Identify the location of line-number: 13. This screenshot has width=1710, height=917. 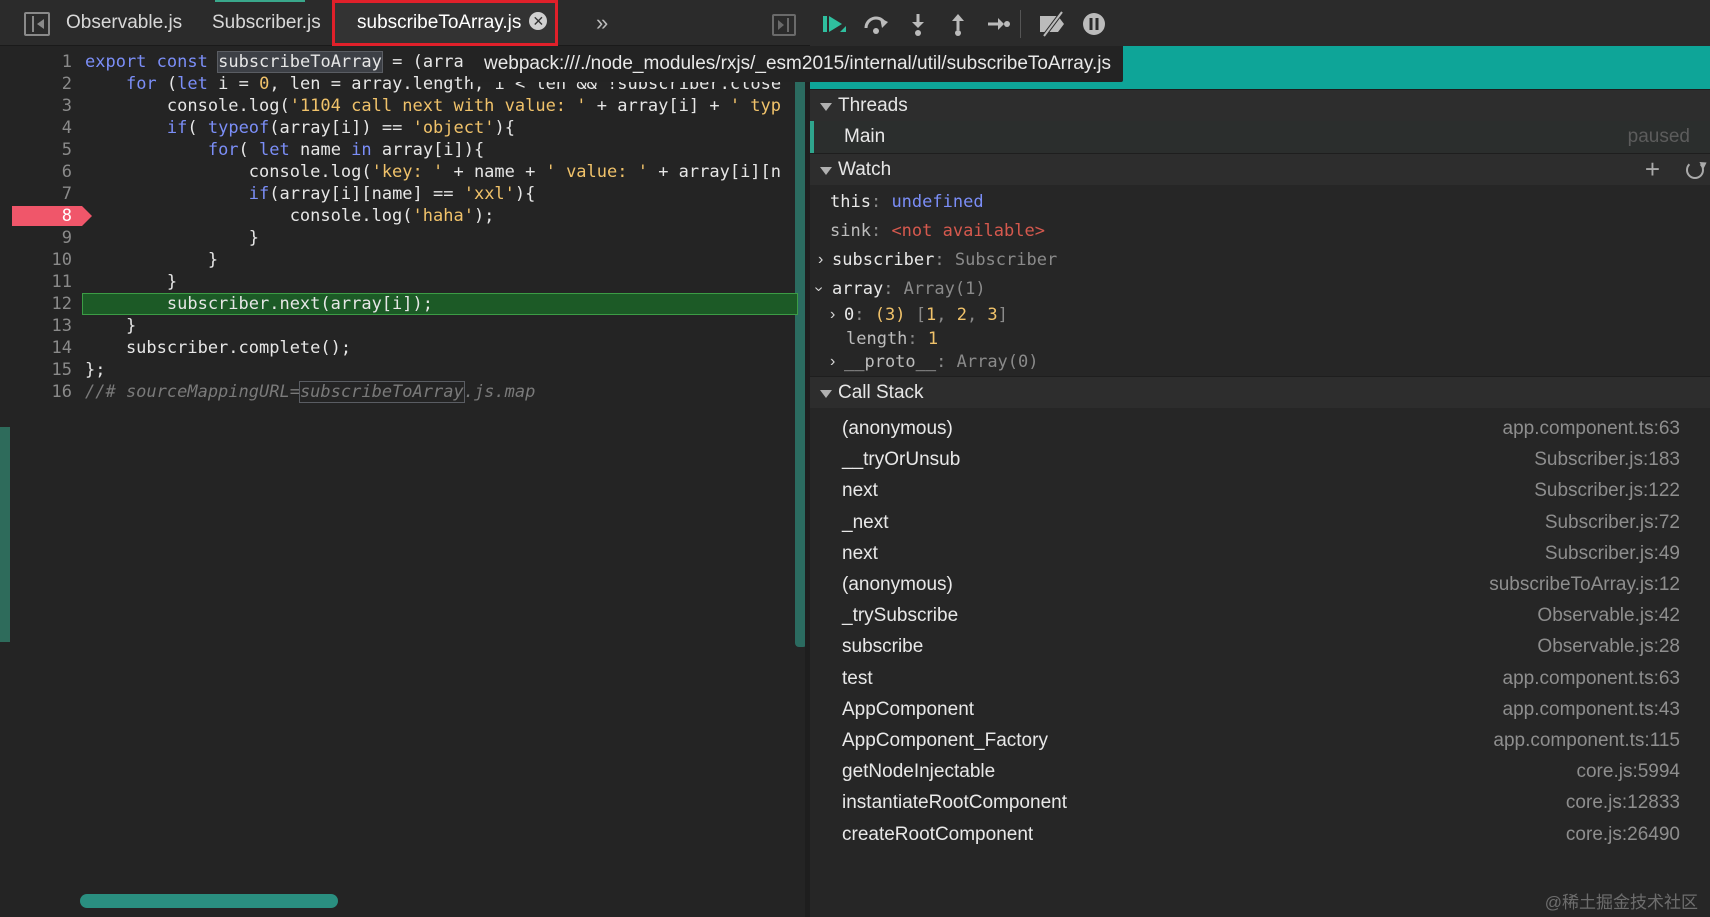
(61, 326).